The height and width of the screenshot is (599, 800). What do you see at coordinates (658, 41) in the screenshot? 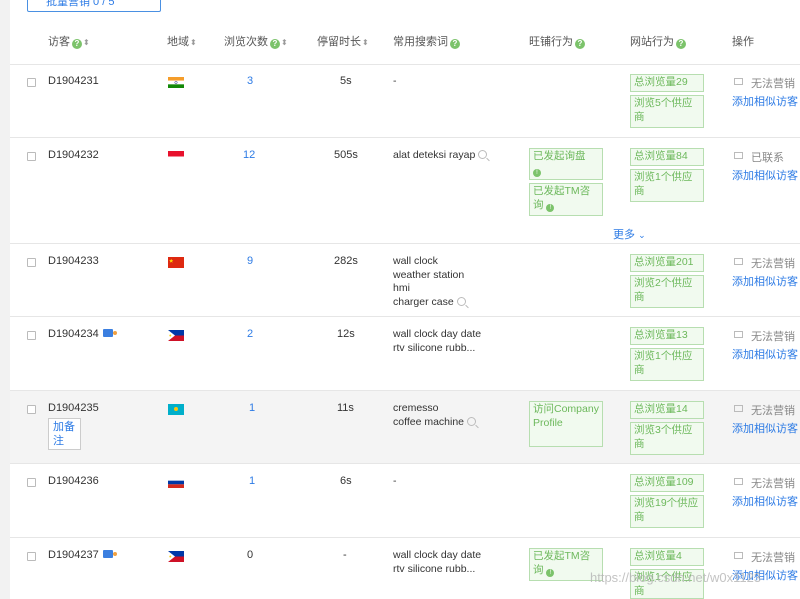
I see `col-website: 网站行为?` at bounding box center [658, 41].